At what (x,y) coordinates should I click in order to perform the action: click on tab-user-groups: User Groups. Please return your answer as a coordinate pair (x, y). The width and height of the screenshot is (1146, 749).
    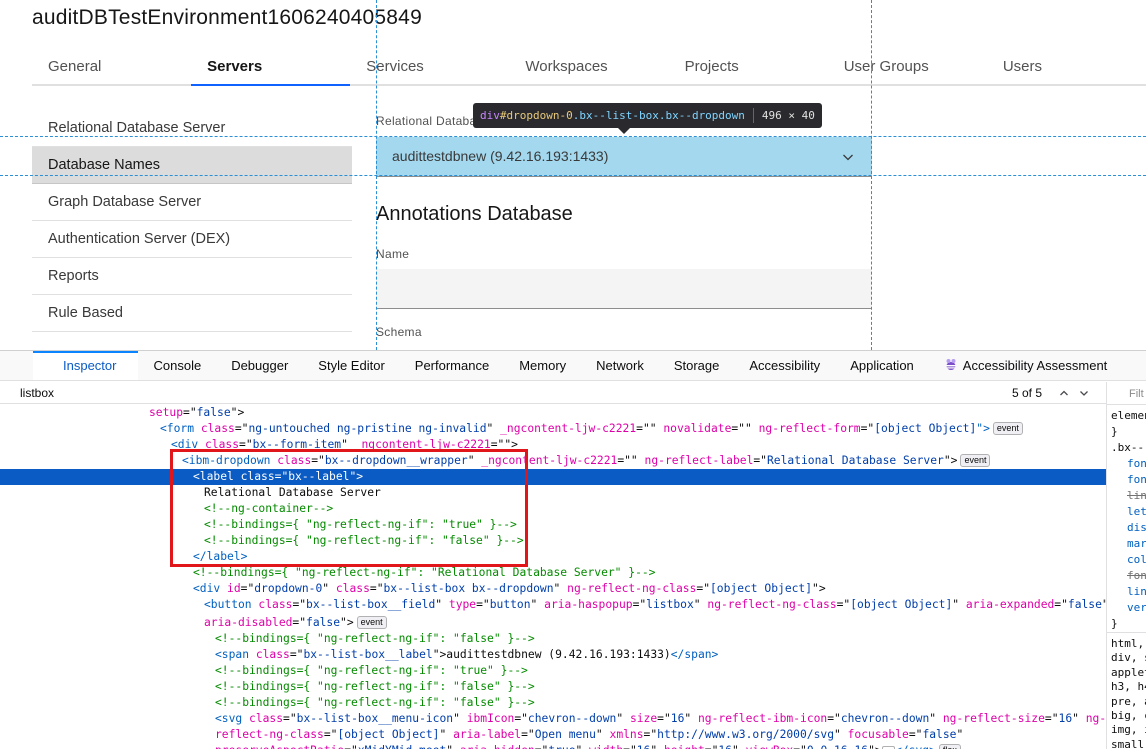
    Looking at the image, I should click on (907, 69).